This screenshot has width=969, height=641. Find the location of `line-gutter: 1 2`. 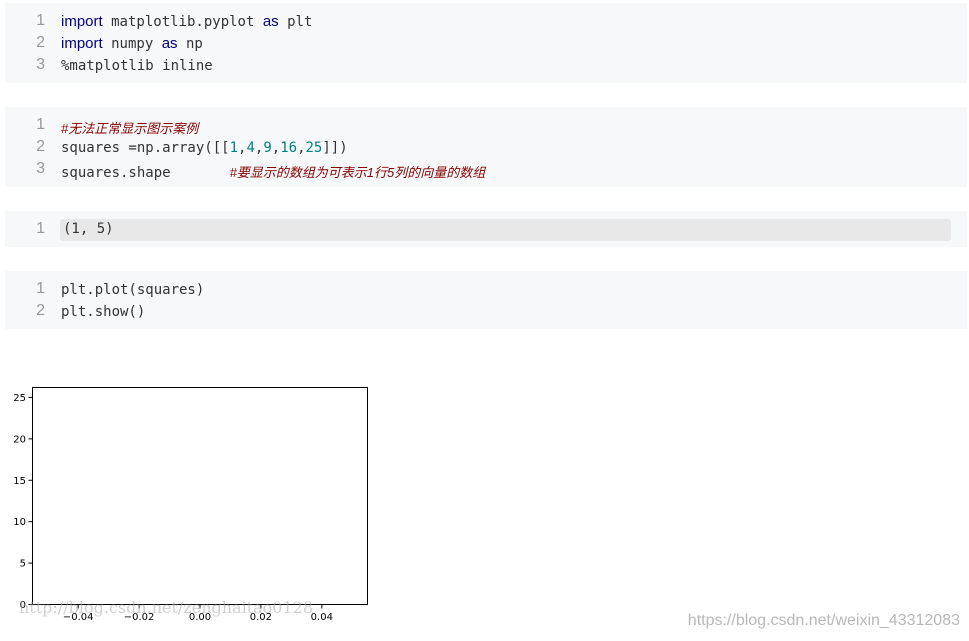

line-gutter: 1 2 is located at coordinates (29, 300).